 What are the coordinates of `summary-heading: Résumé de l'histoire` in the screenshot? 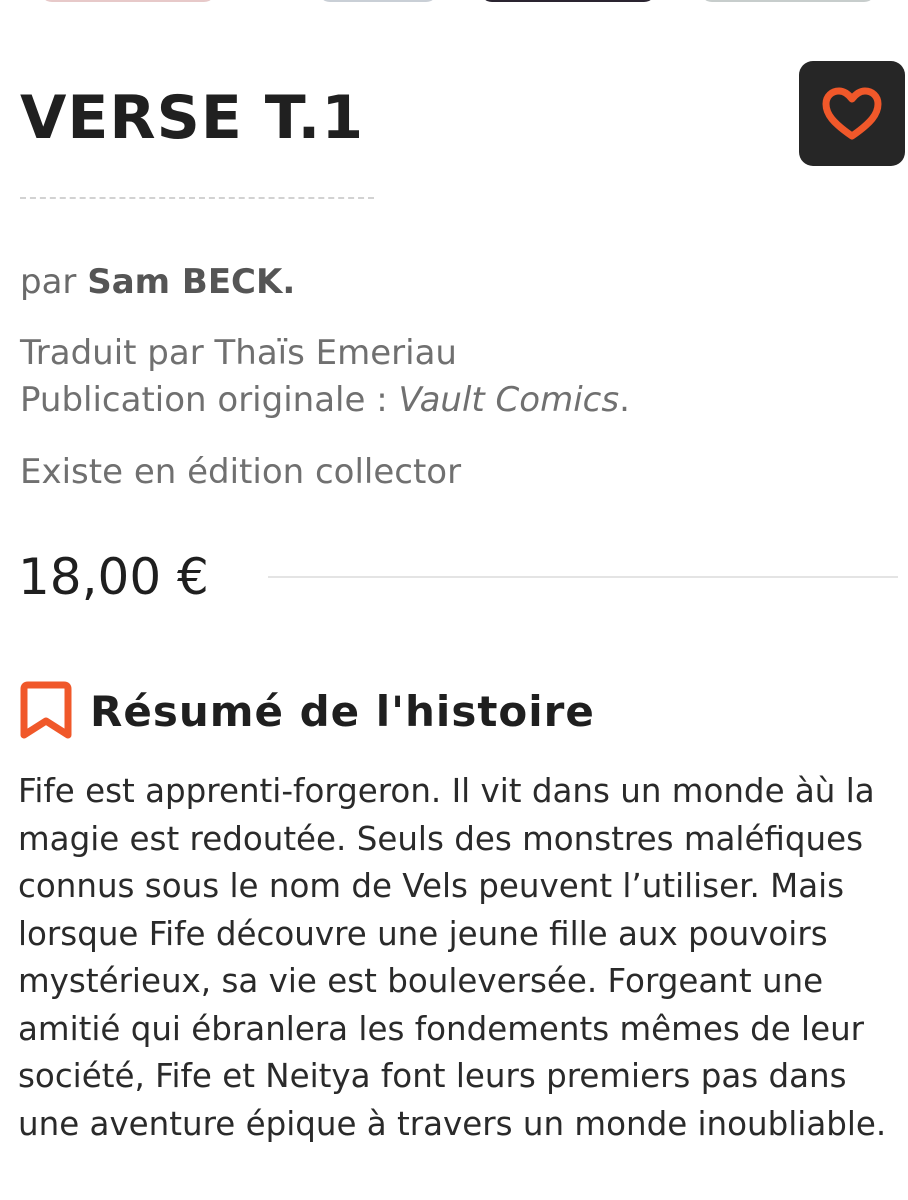 It's located at (342, 711).